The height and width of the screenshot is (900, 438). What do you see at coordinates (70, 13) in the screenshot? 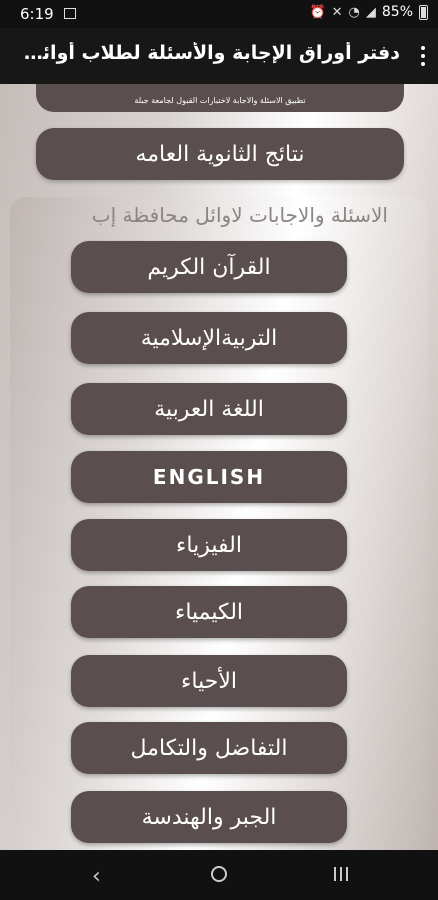
I see `gallery-notification-icon` at bounding box center [70, 13].